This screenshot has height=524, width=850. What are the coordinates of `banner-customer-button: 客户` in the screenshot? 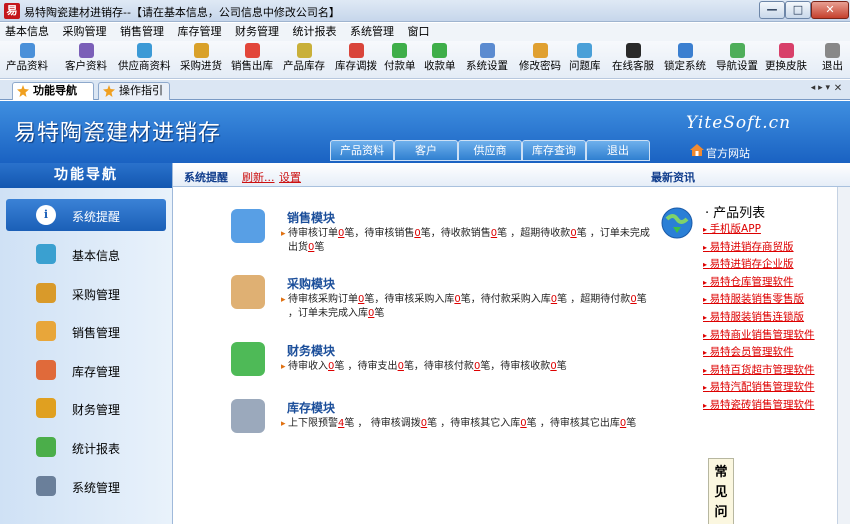 It's located at (426, 150).